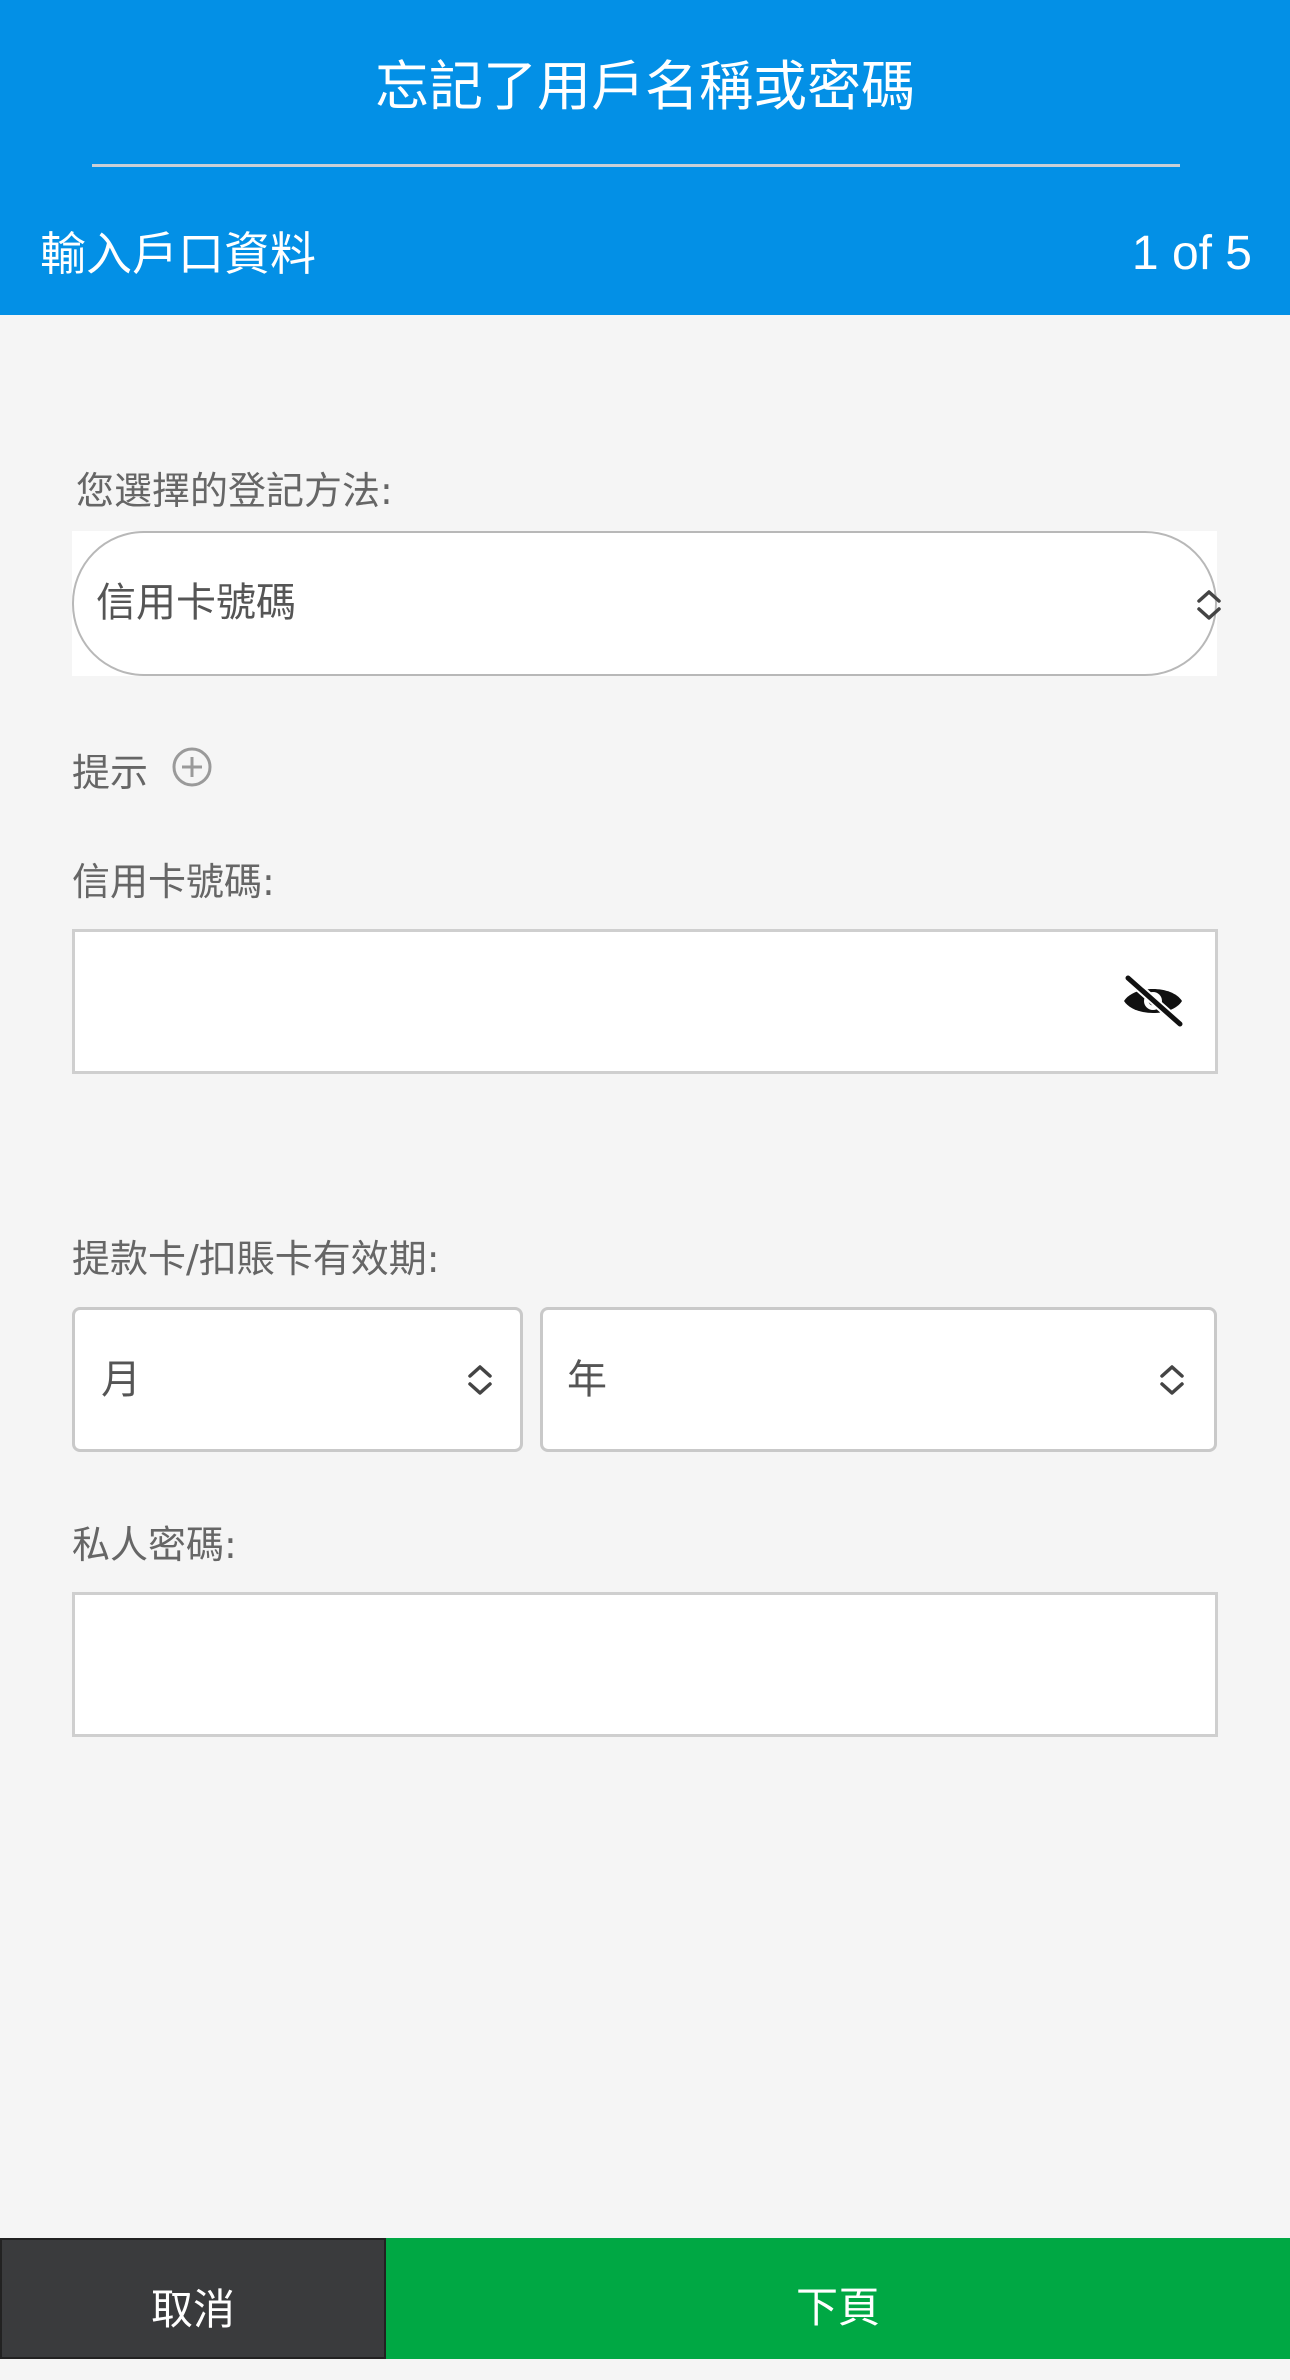 The image size is (1290, 2380). Describe the element at coordinates (587, 1380) in the screenshot. I see `expiry-year-value: 年` at that location.